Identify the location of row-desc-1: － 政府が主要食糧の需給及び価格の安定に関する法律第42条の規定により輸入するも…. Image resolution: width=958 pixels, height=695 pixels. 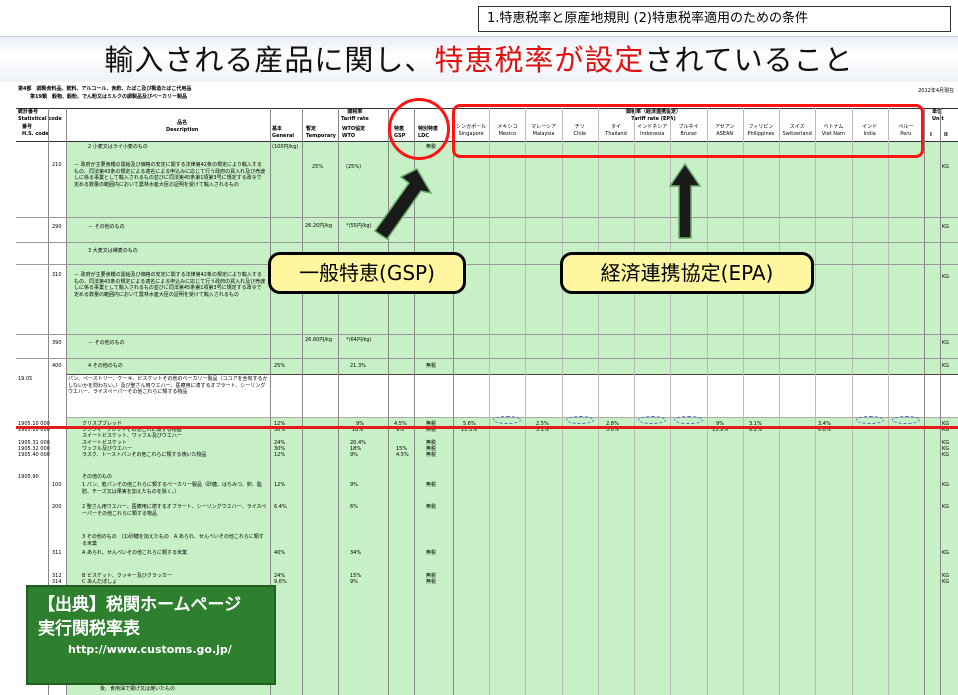
(170, 175).